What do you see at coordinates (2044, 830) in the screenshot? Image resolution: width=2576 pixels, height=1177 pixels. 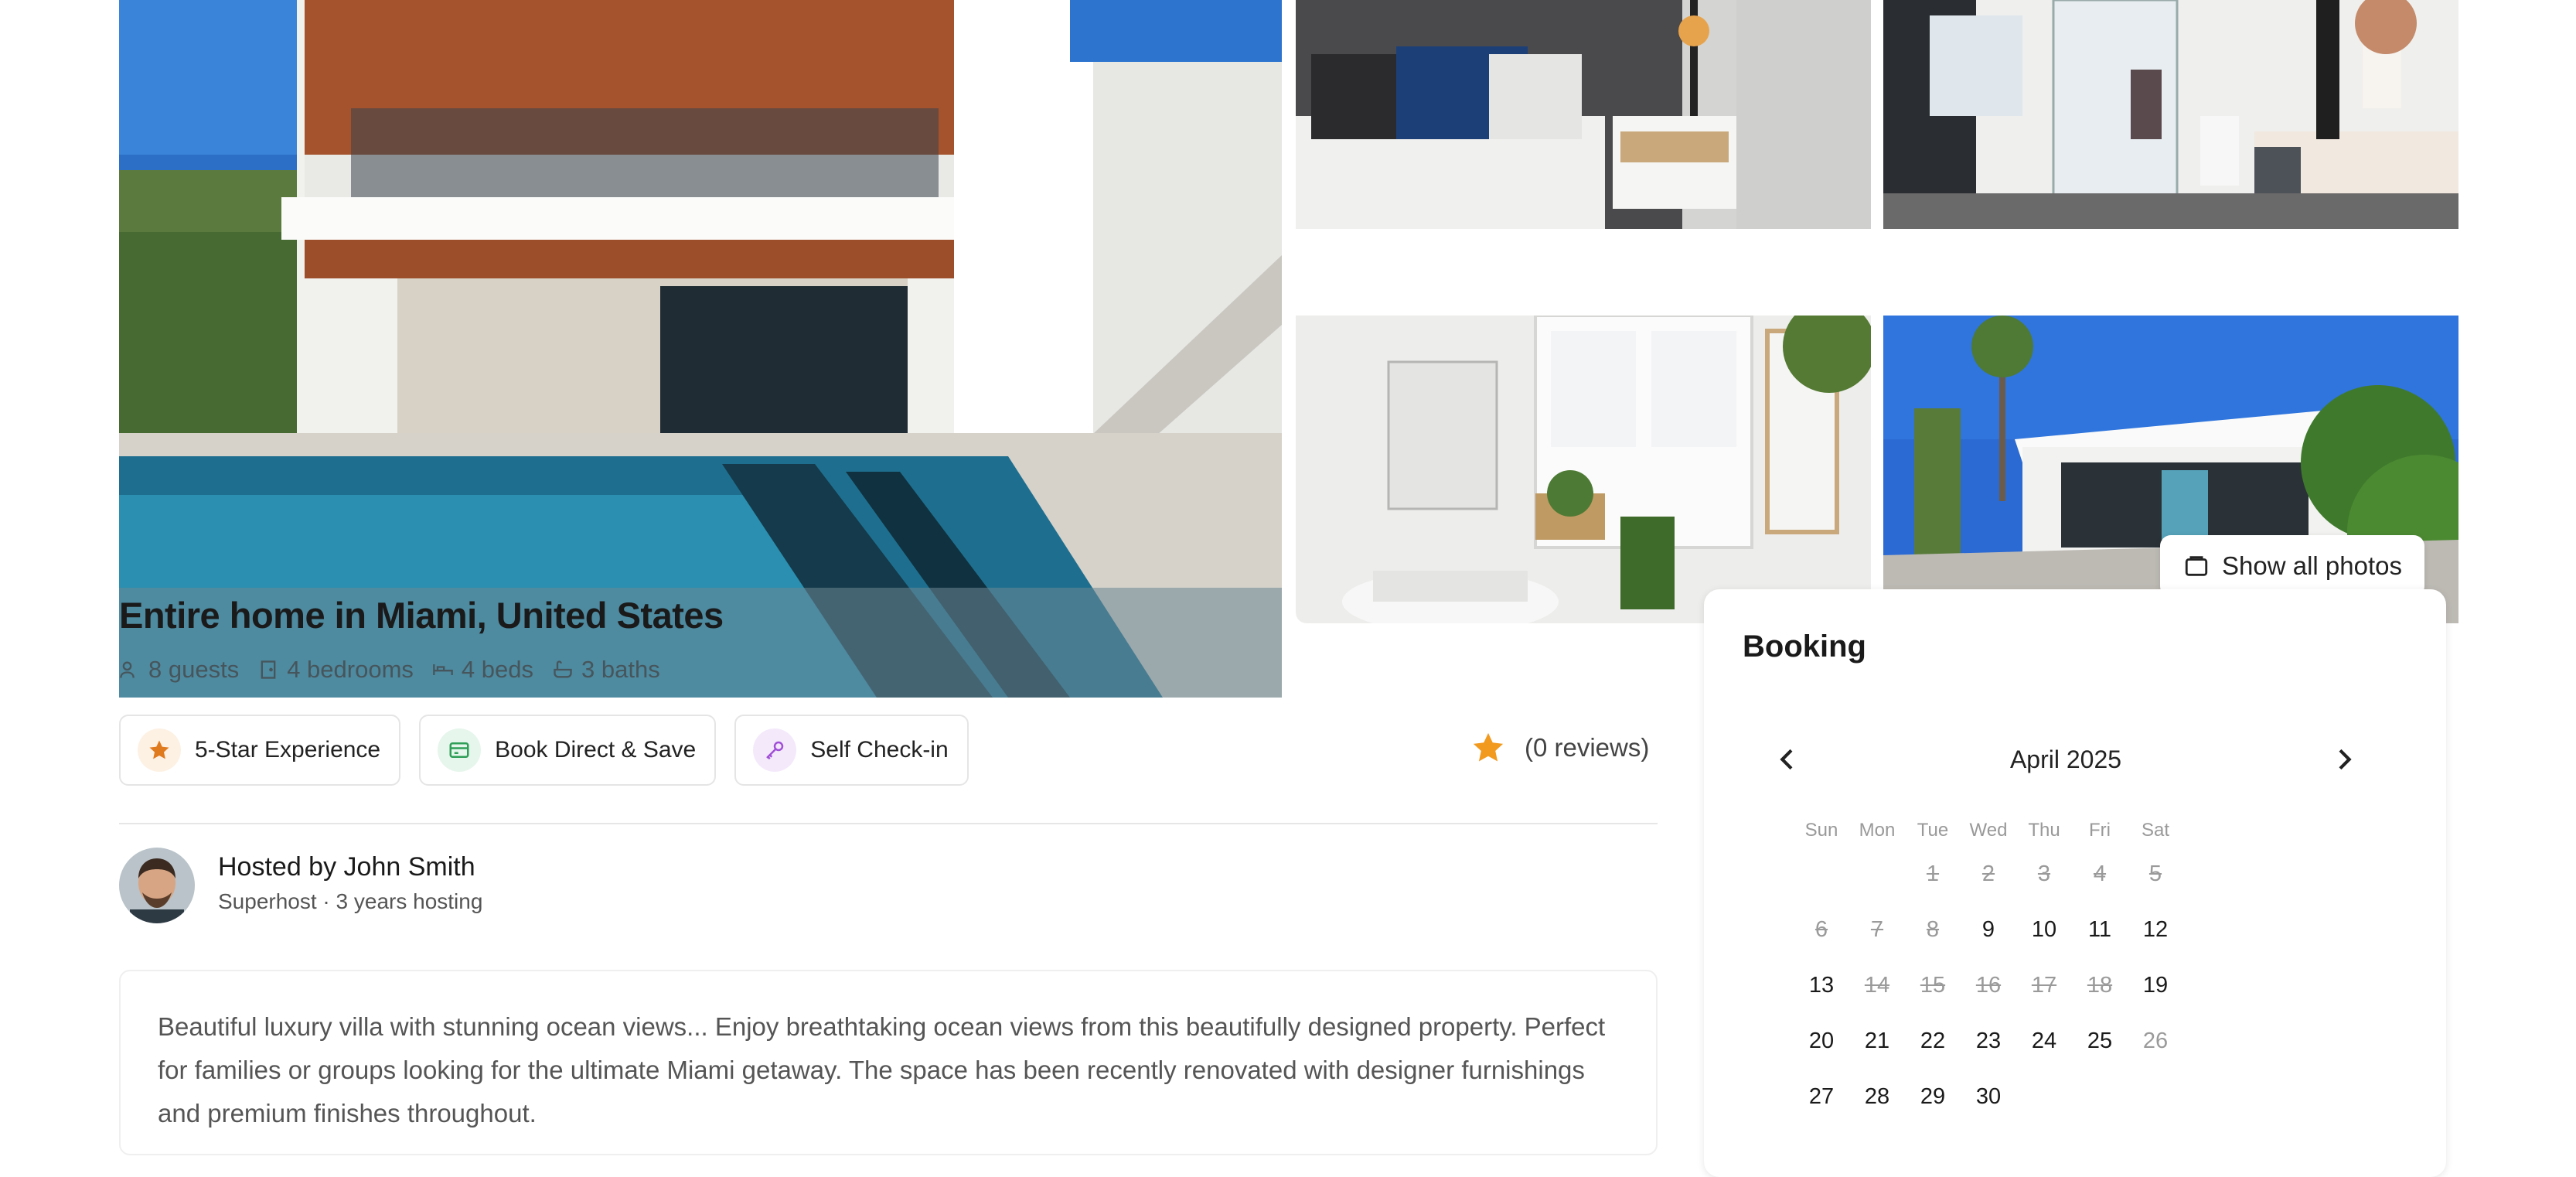 I see `weekday-label: Thu` at bounding box center [2044, 830].